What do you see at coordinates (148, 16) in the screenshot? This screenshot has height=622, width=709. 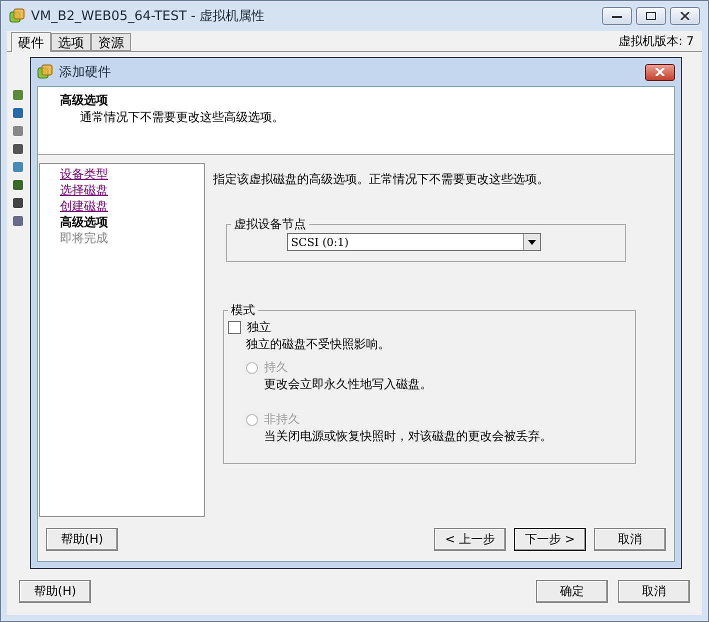 I see `window-title: VM_B2_WEB05_64-TEST - 虚拟机属性` at bounding box center [148, 16].